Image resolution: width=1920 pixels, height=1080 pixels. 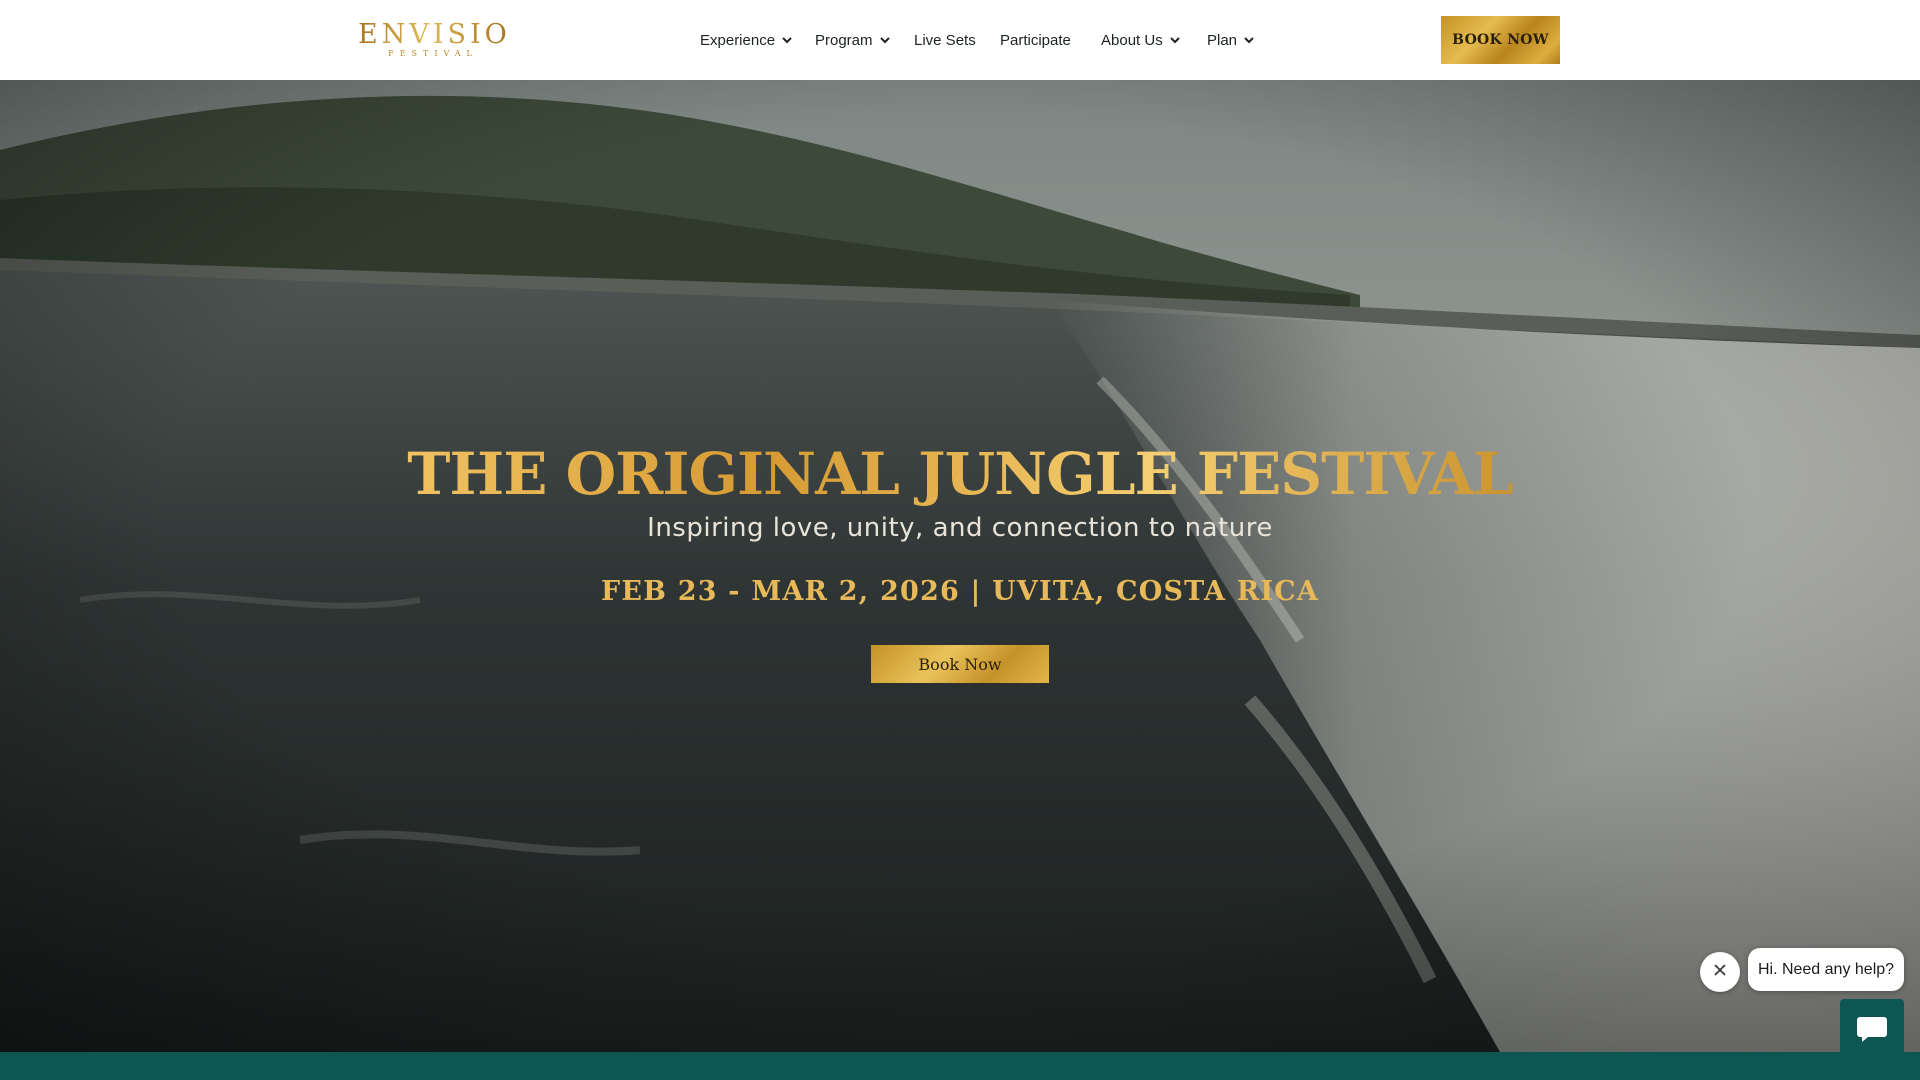 I want to click on nav-item-label: Participate, so click(x=1035, y=40).